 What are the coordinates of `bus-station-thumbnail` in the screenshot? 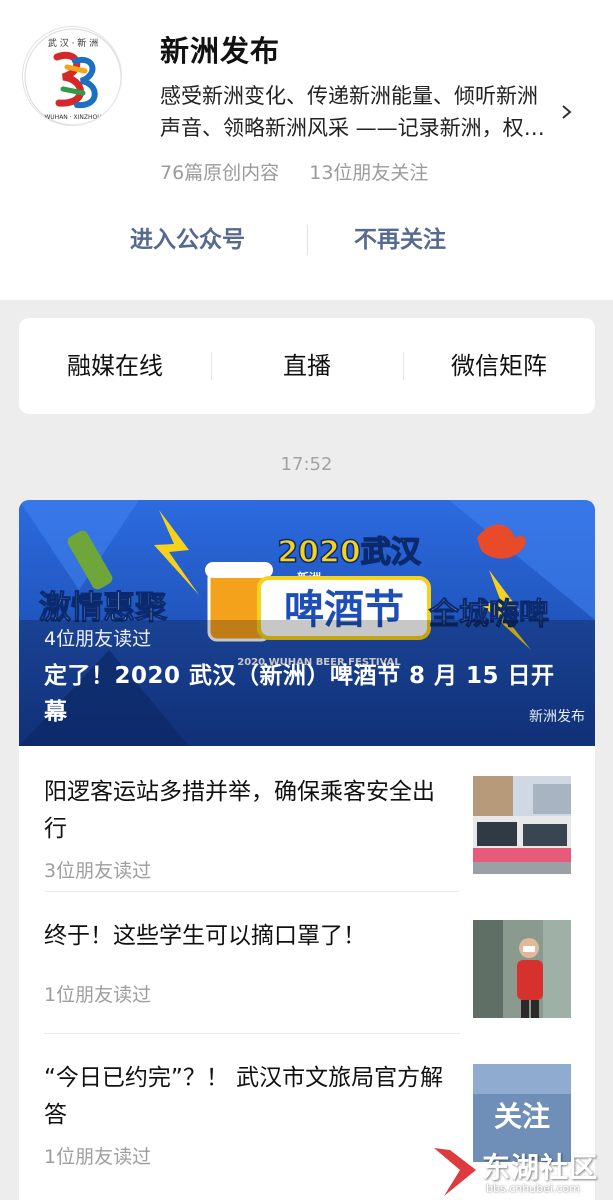 It's located at (522, 825).